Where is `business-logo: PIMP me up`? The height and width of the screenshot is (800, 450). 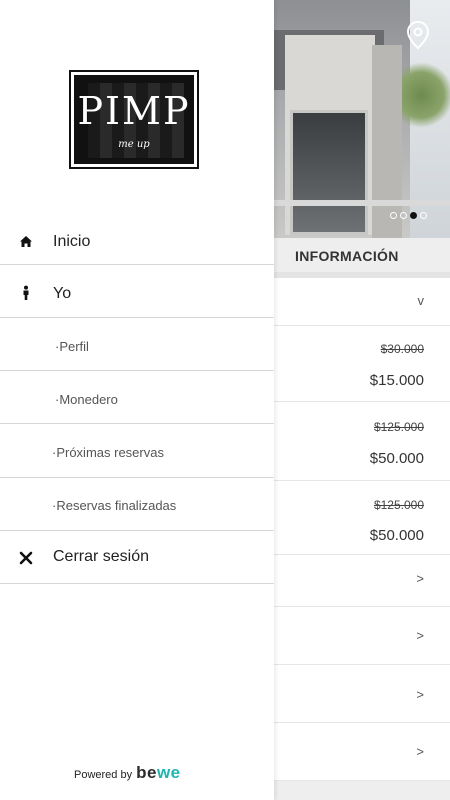 business-logo: PIMP me up is located at coordinates (134, 119).